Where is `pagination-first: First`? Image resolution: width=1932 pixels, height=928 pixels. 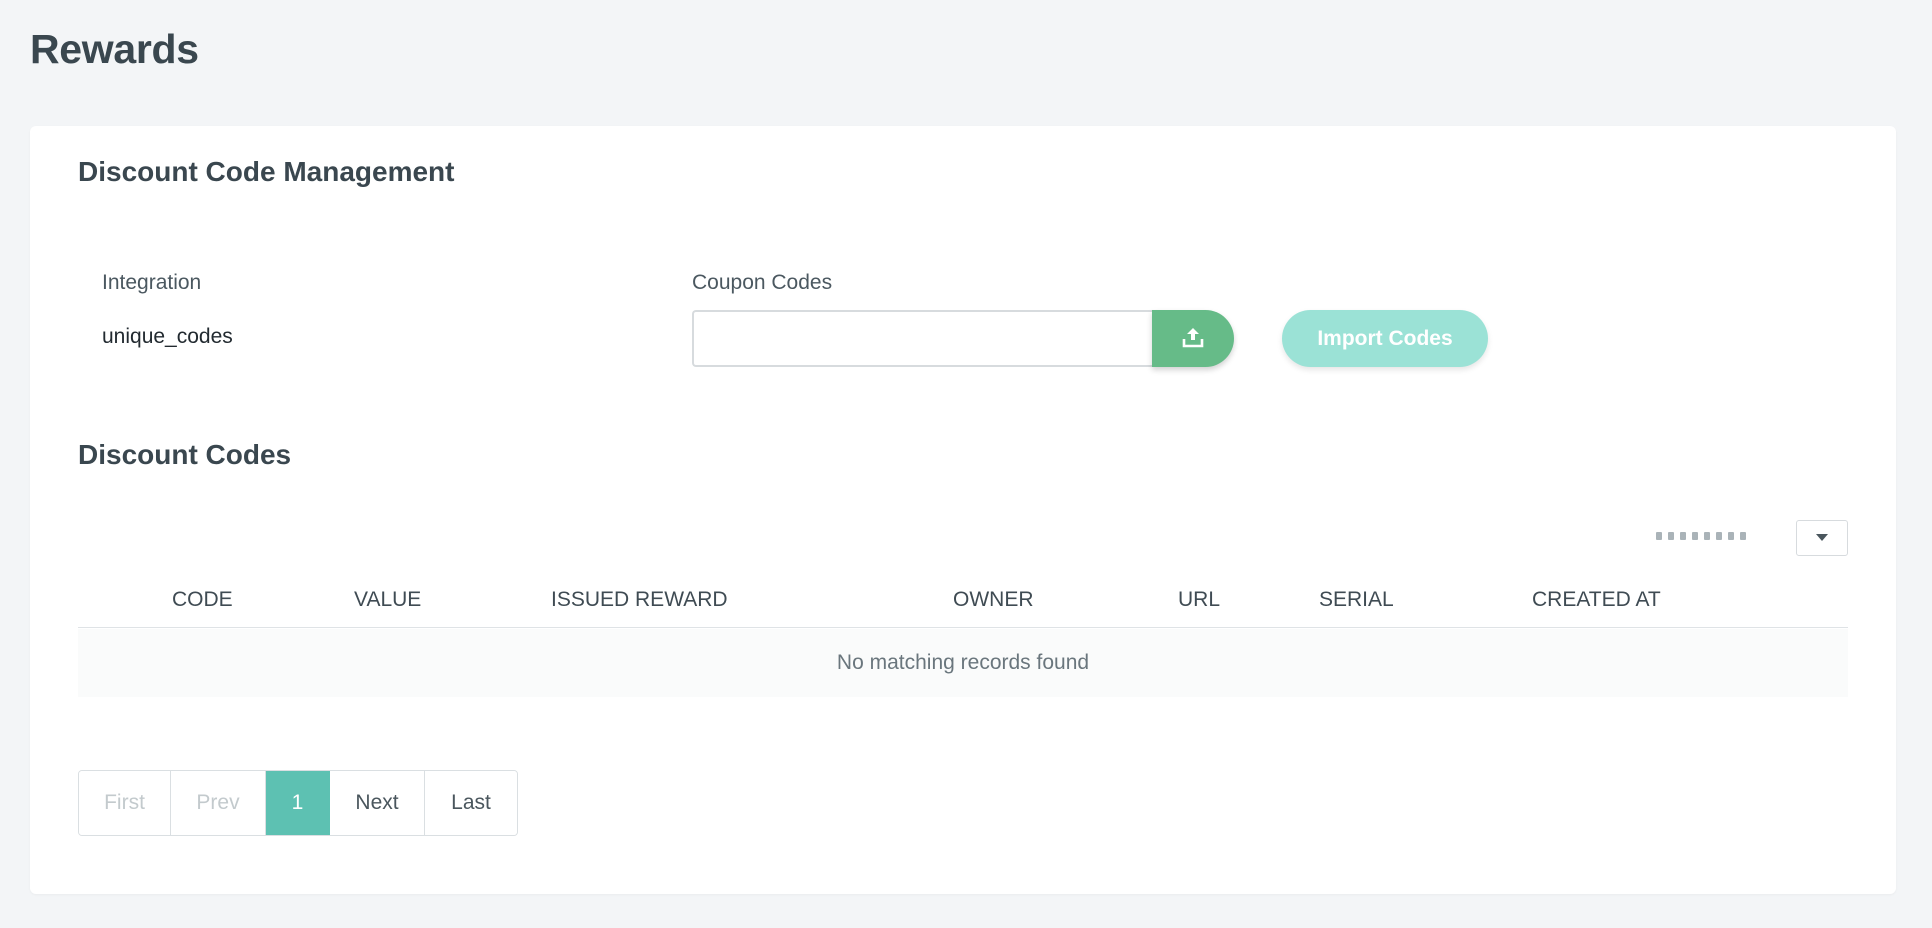 pagination-first: First is located at coordinates (125, 803).